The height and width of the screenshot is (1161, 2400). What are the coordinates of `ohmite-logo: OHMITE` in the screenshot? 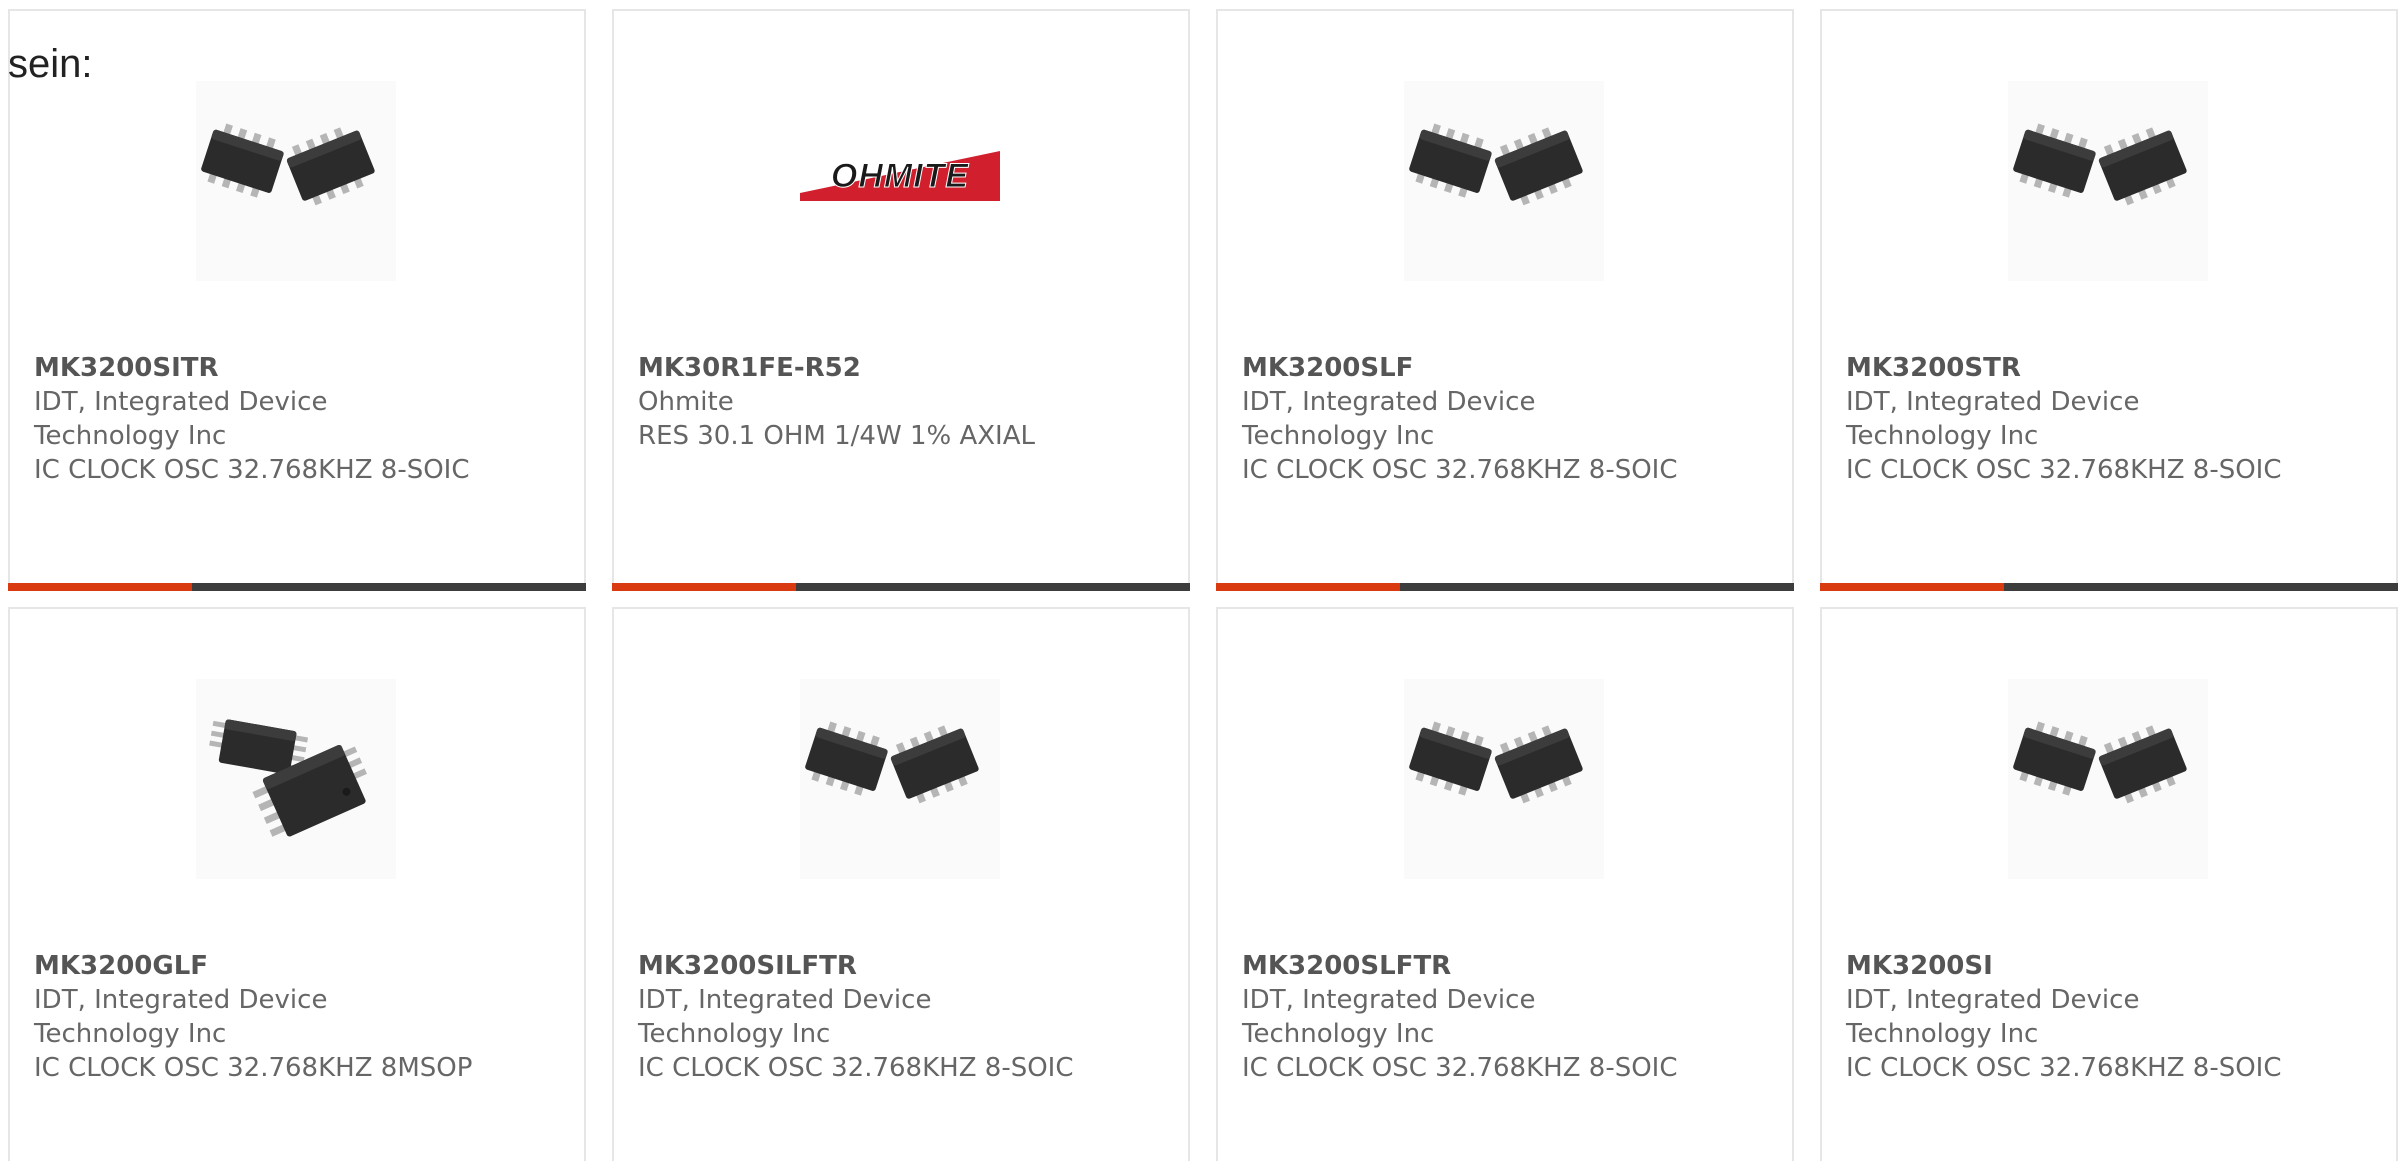 It's located at (900, 181).